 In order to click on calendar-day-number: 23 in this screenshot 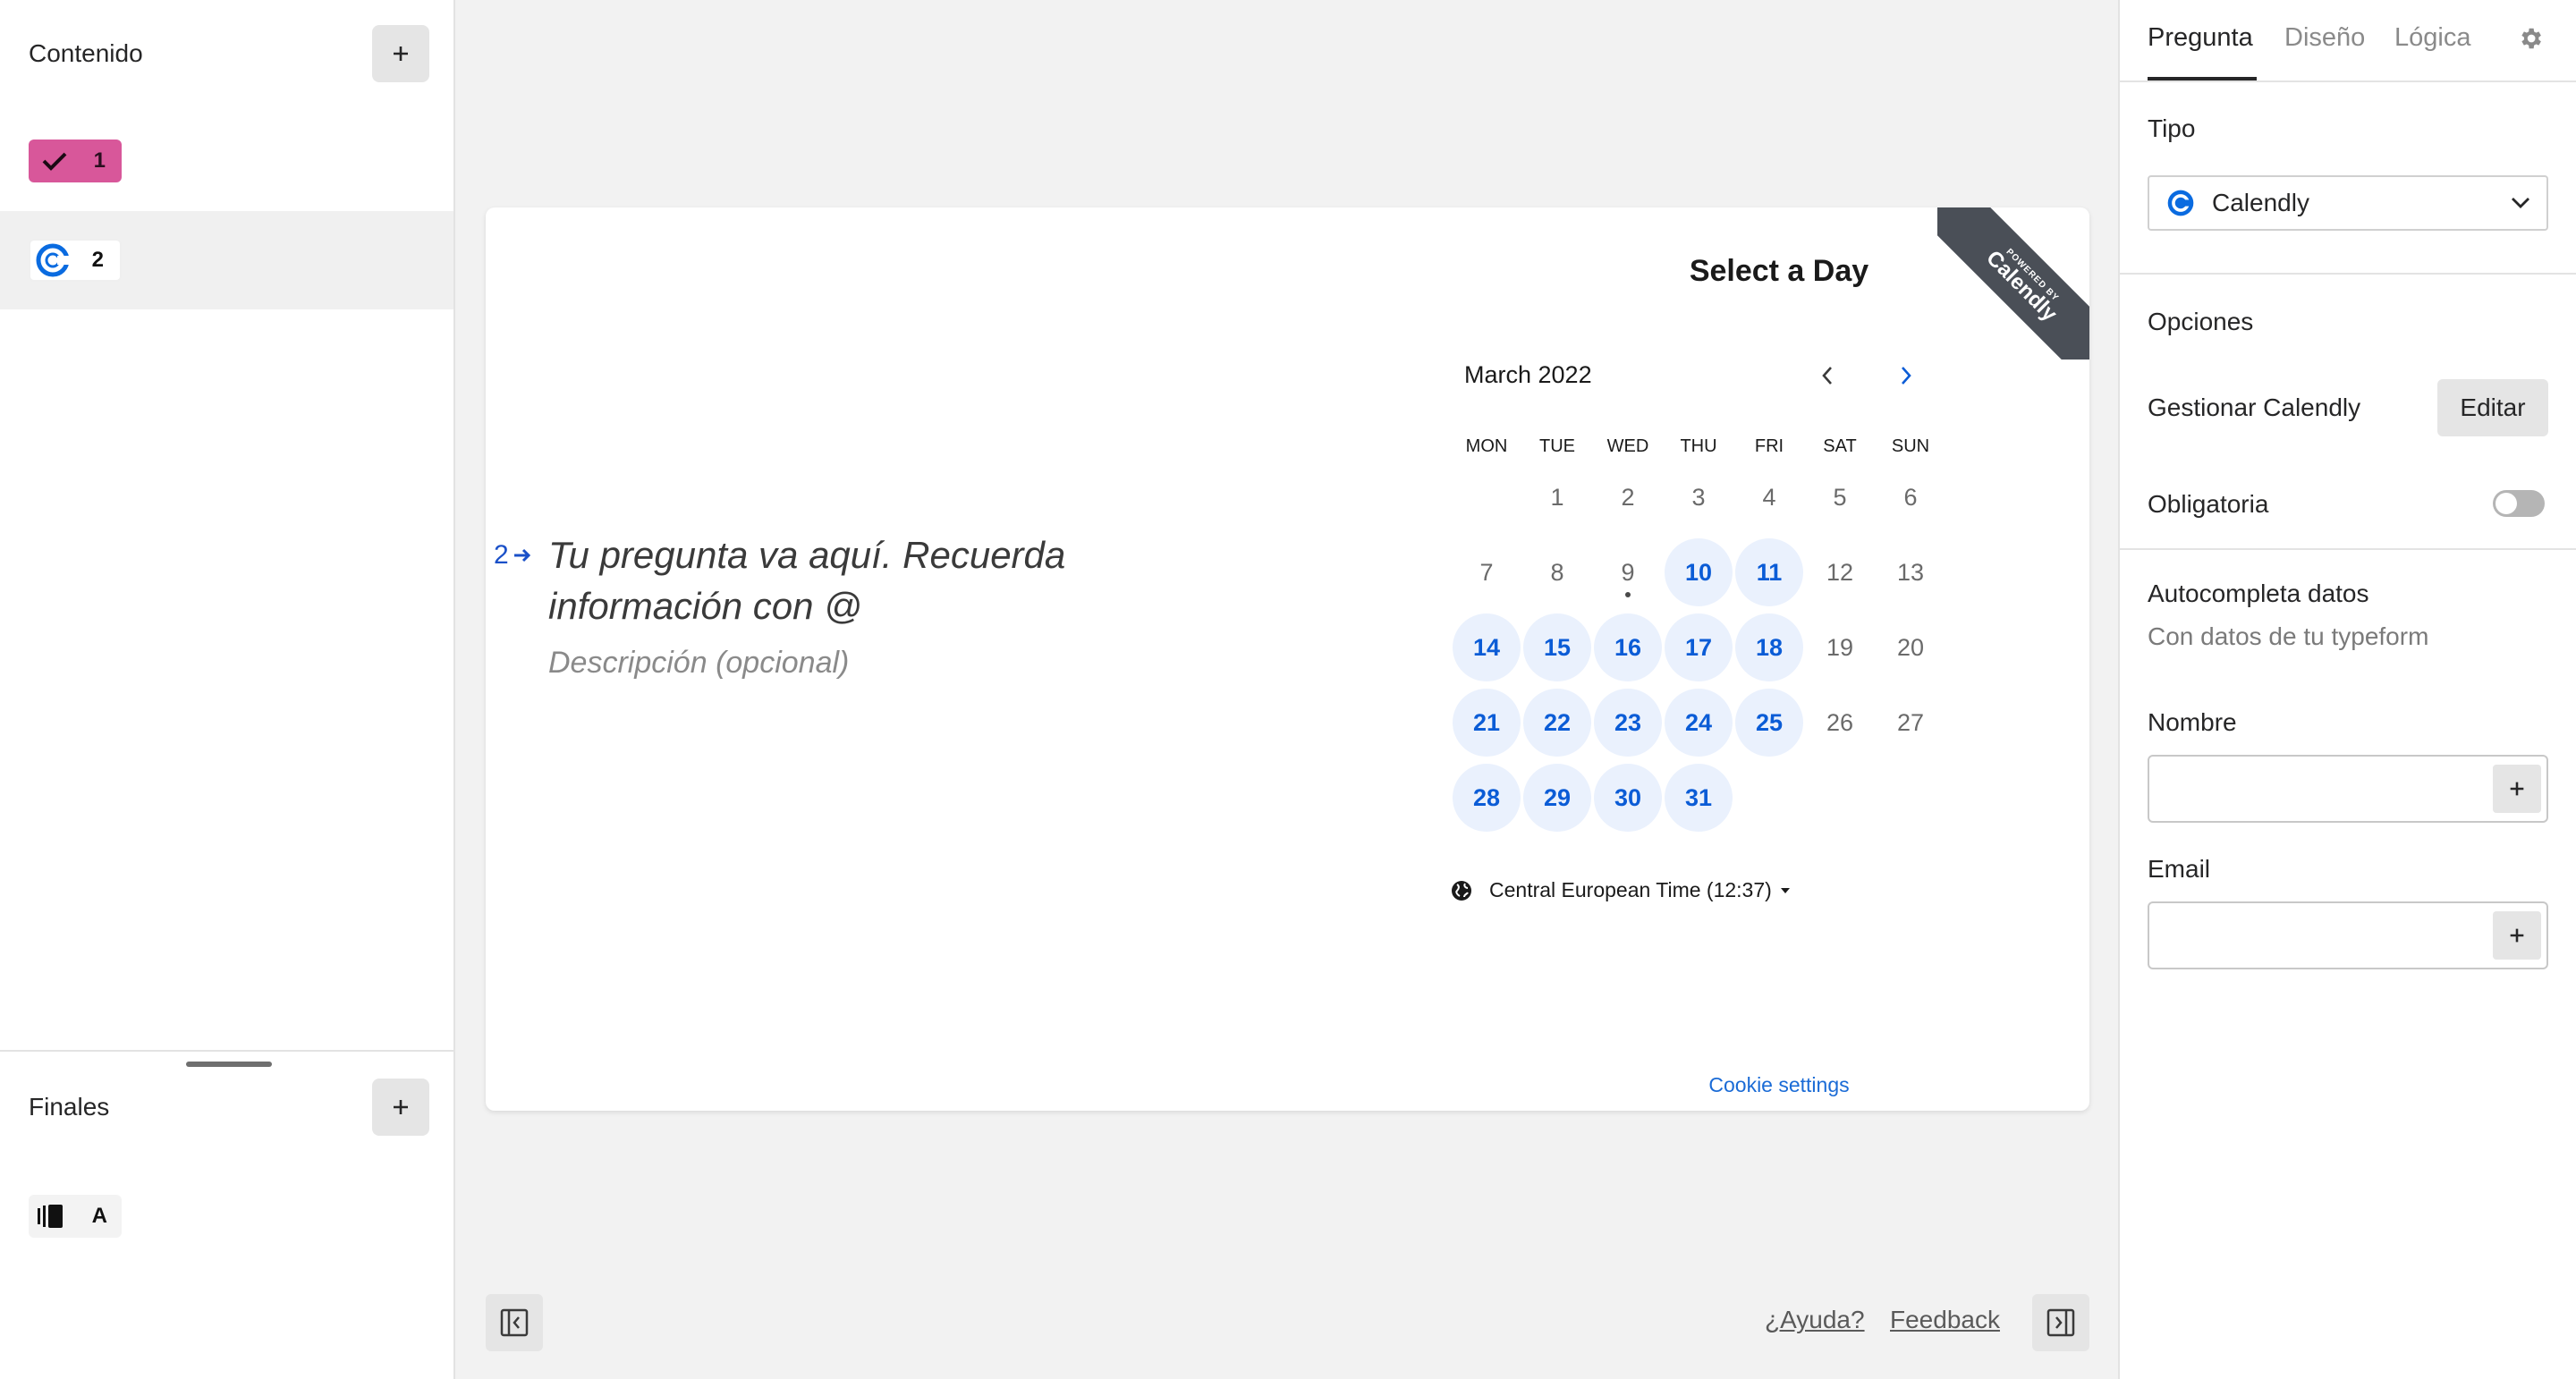, I will do `click(1628, 722)`.